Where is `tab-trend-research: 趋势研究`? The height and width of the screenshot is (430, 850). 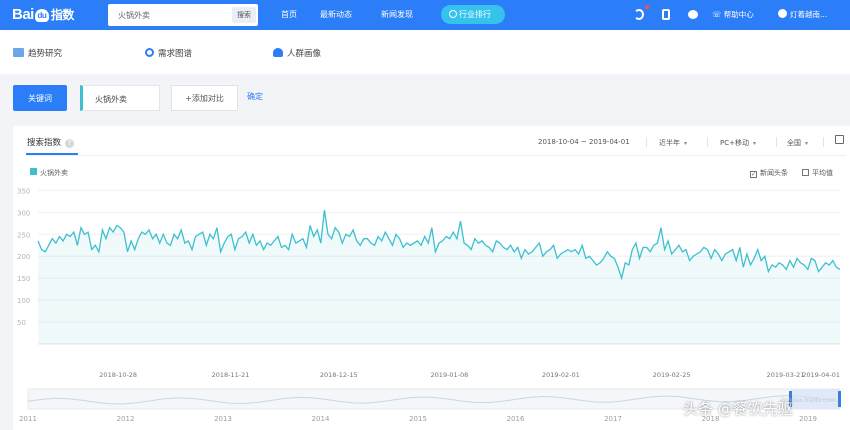
tab-trend-research: 趋势研究 is located at coordinates (37, 53).